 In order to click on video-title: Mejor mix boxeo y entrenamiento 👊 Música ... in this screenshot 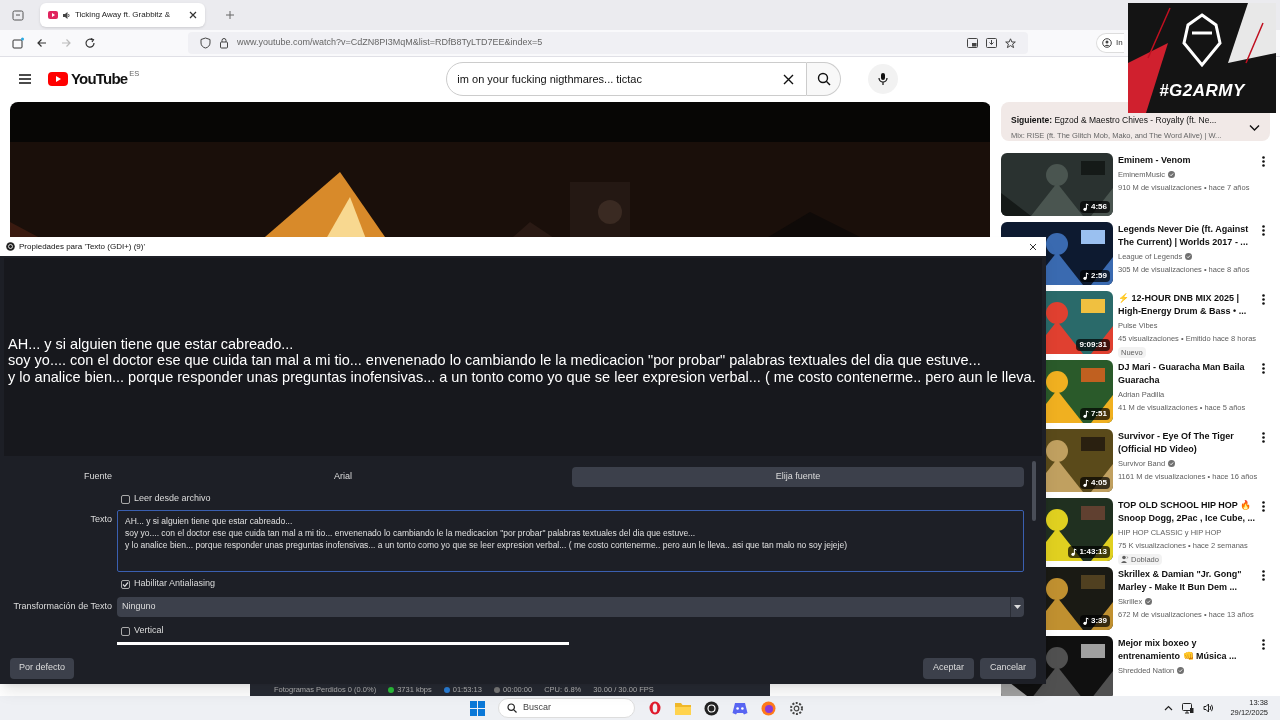, I will do `click(1188, 650)`.